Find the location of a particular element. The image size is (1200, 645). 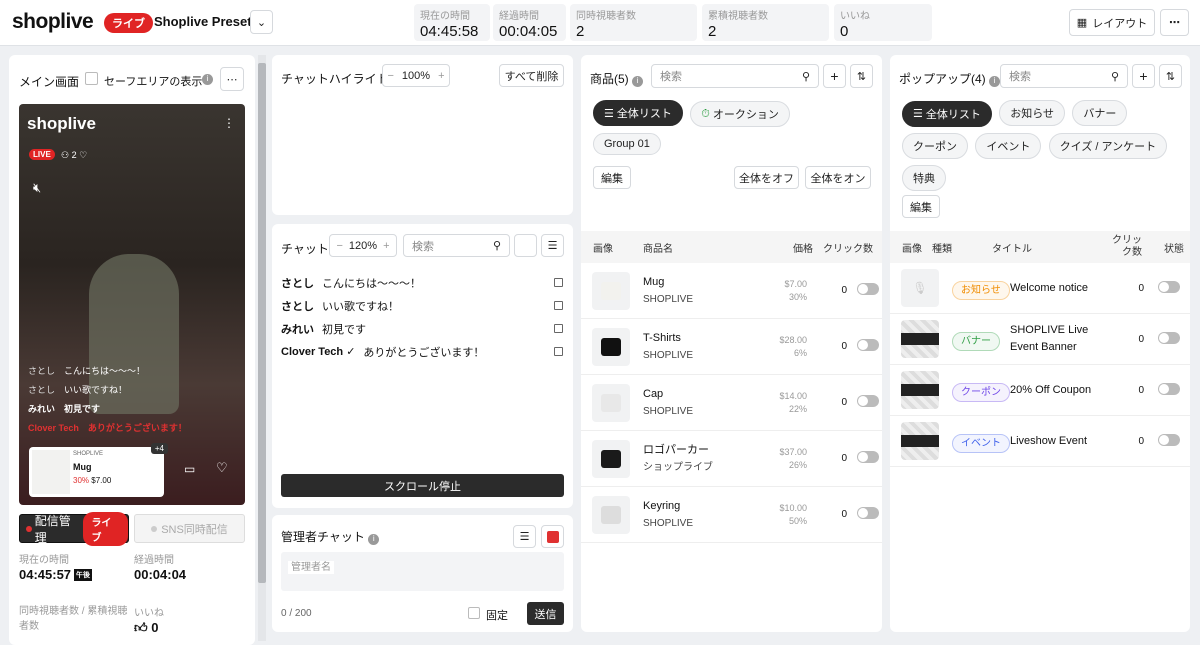

popup-title: SHOPLIVE Live Event Banner is located at coordinates (1049, 338).